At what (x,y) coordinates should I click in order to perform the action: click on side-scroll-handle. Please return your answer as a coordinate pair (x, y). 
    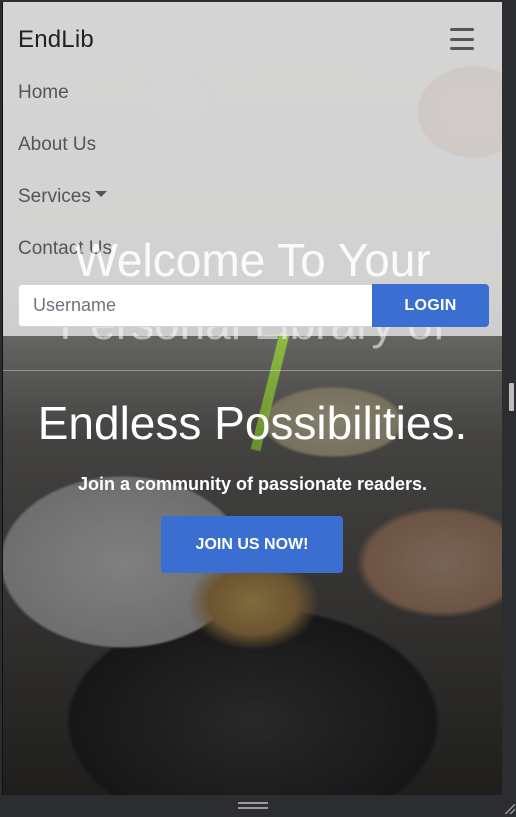
    Looking at the image, I should click on (511, 397).